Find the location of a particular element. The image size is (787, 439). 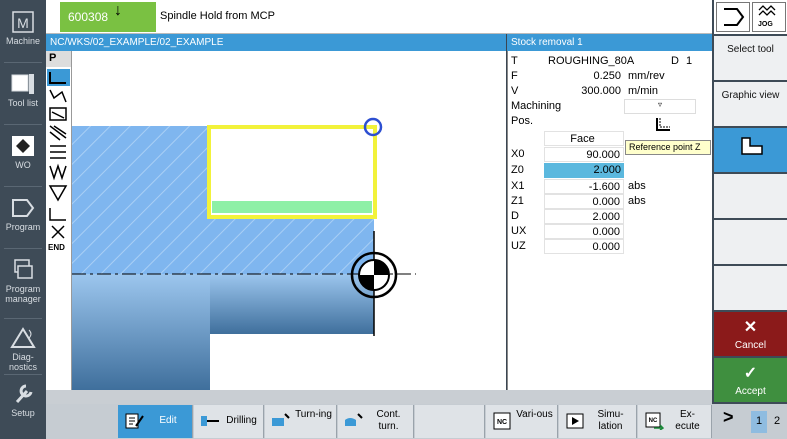

uz-field: 0.000 is located at coordinates (584, 246).